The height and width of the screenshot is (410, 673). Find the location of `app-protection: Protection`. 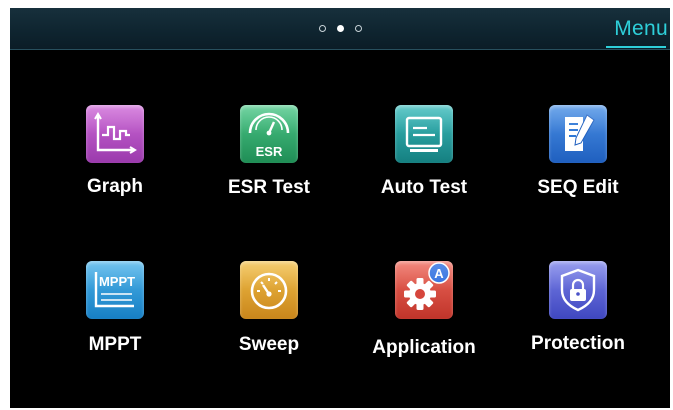

app-protection: Protection is located at coordinates (578, 311).